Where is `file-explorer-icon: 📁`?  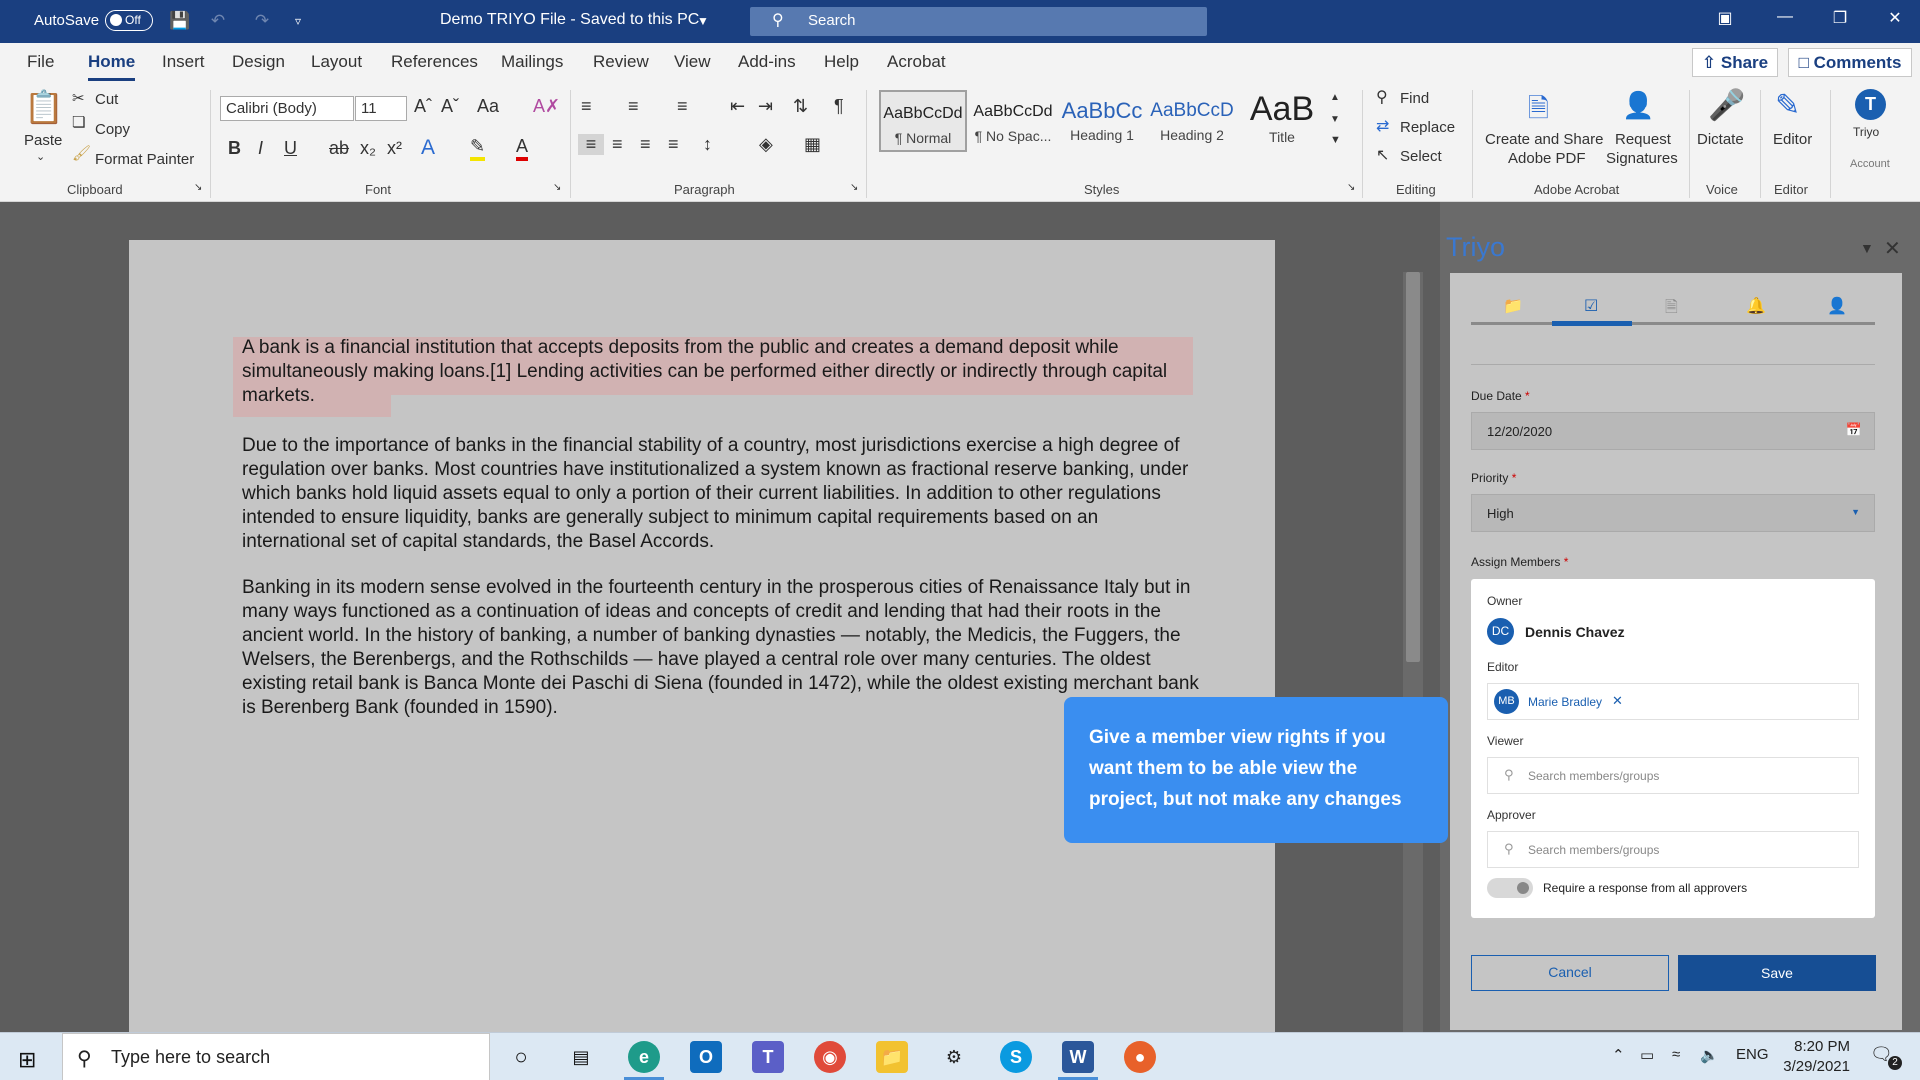
file-explorer-icon: 📁 is located at coordinates (892, 1057).